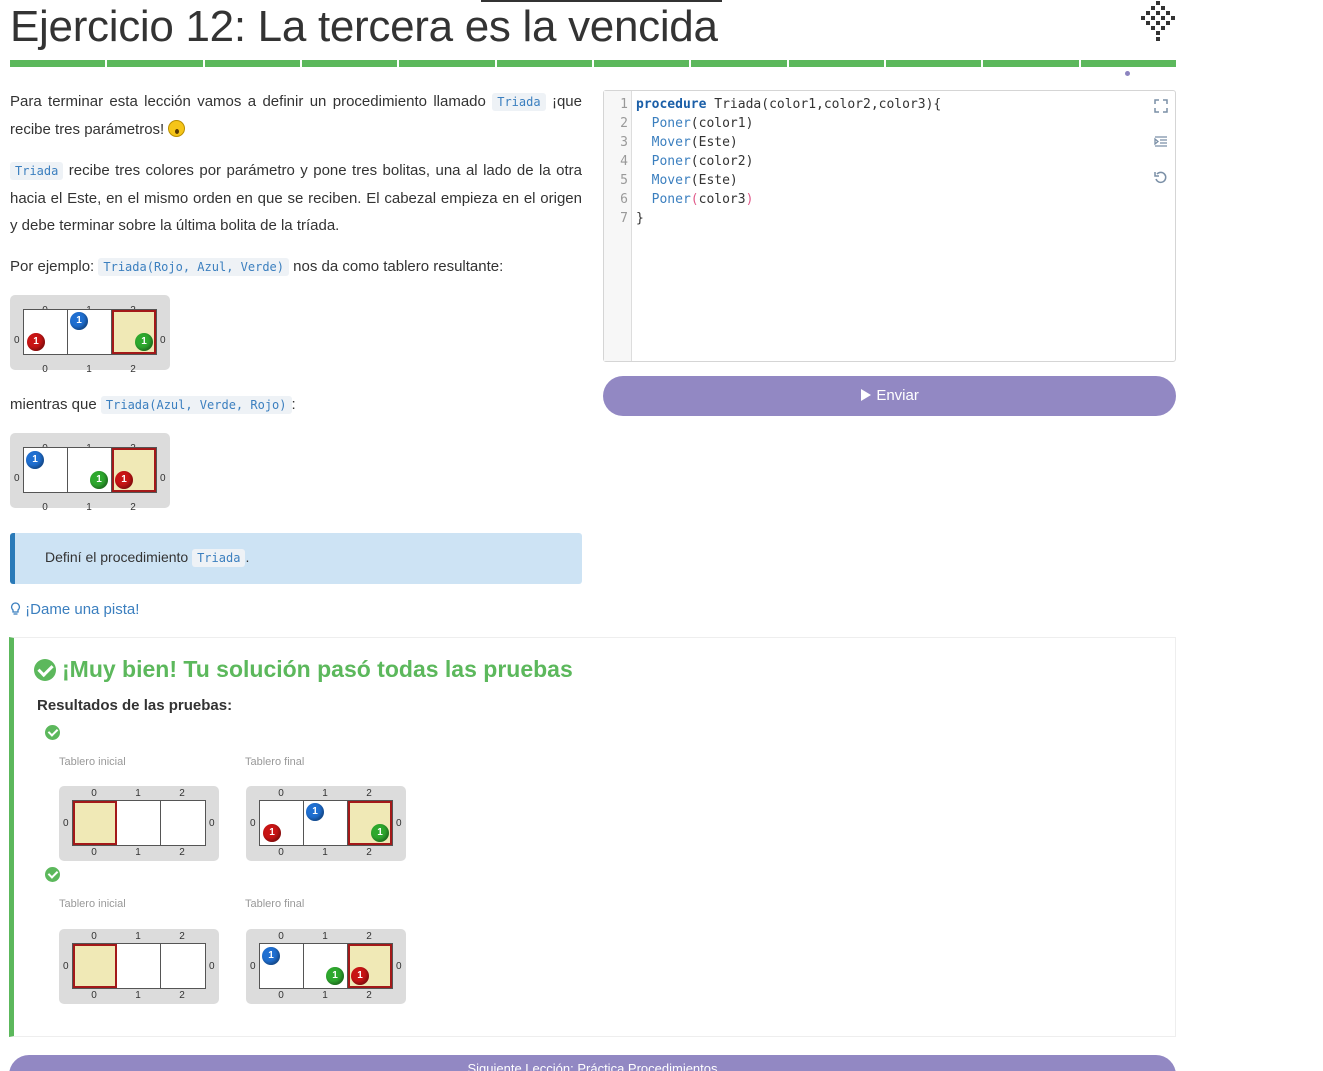 The image size is (1323, 1071). I want to click on code-line: 1 procedure Triada(color1,color2,color3){, so click(772, 104).